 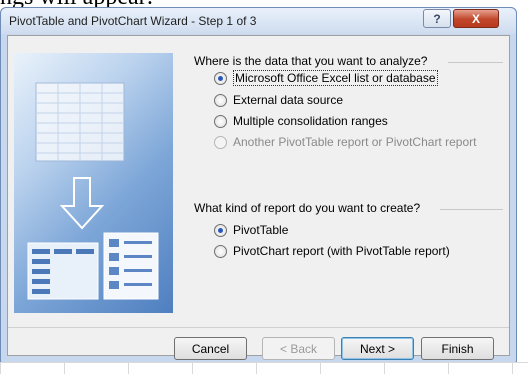 I want to click on option-pivottable-label: PivotTable, so click(x=261, y=230).